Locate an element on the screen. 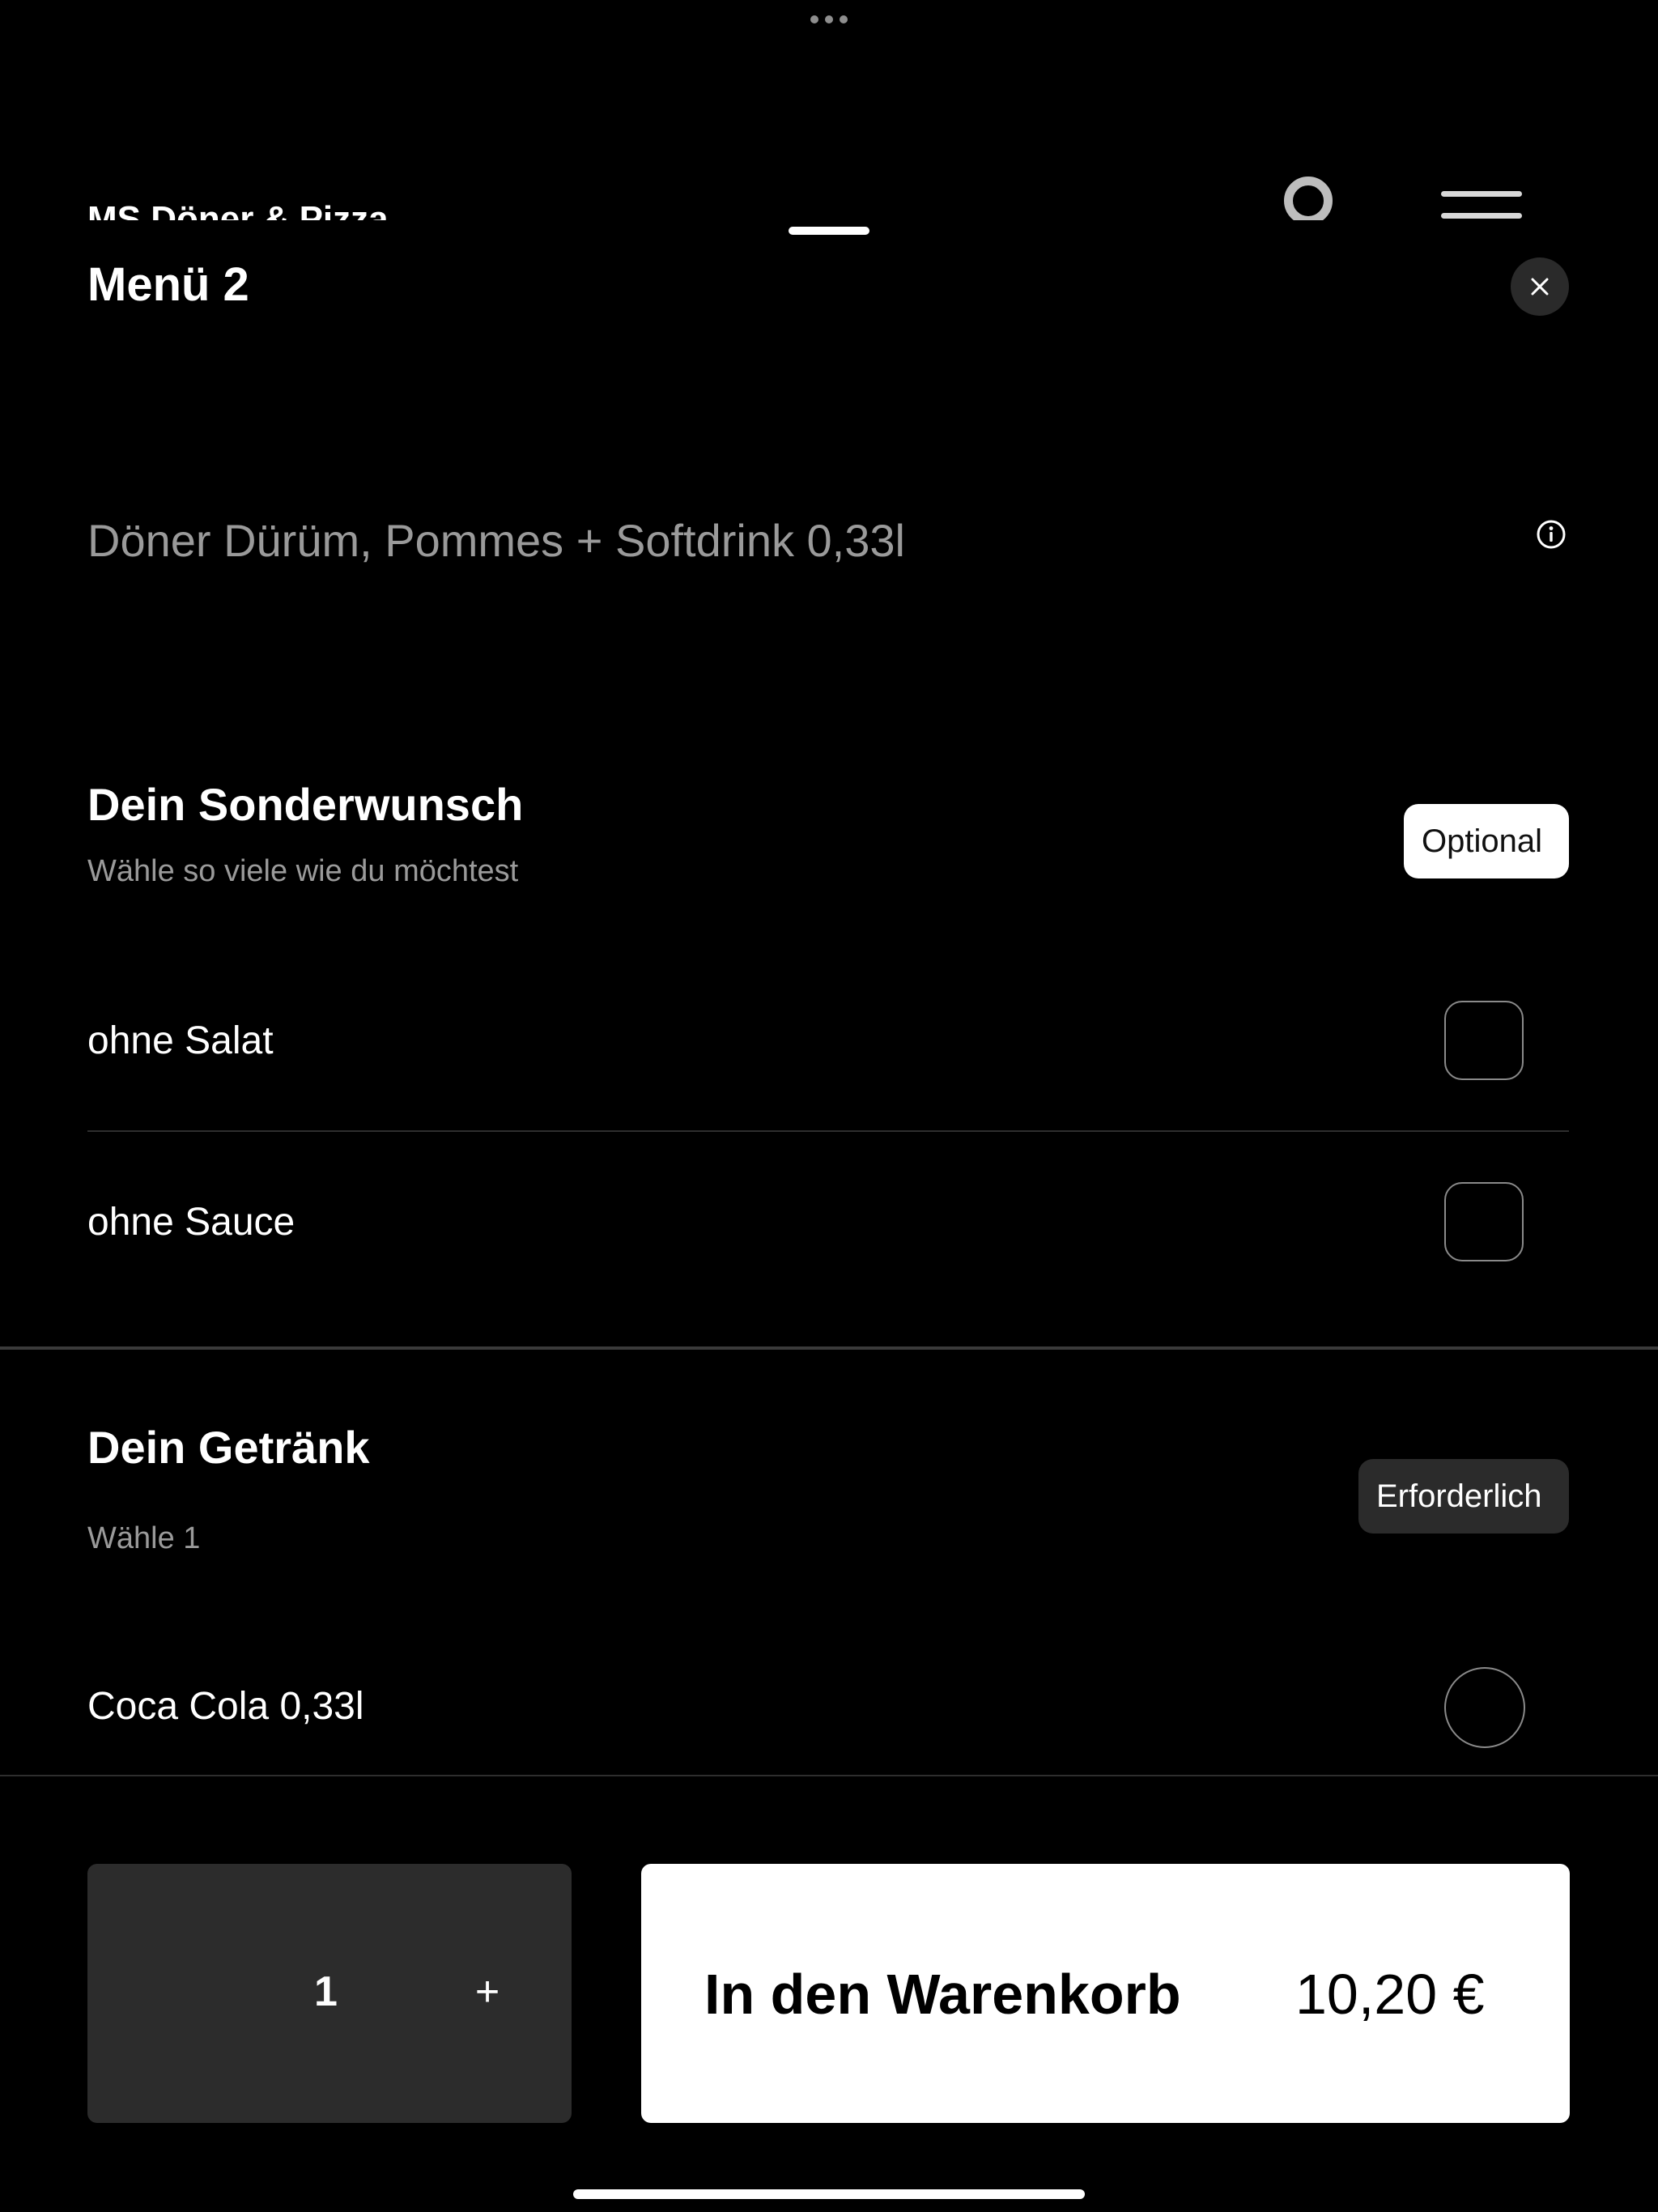  total-price: 10,20 € is located at coordinates (1390, 1995).